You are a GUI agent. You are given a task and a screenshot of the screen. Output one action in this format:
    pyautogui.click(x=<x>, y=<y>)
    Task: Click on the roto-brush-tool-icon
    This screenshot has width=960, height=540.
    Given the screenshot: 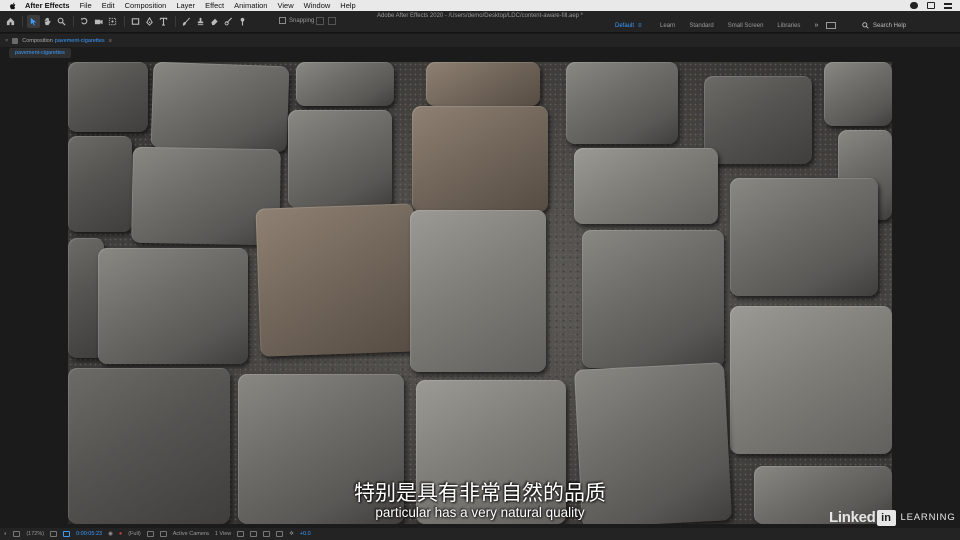 What is the action you would take?
    pyautogui.click(x=228, y=21)
    